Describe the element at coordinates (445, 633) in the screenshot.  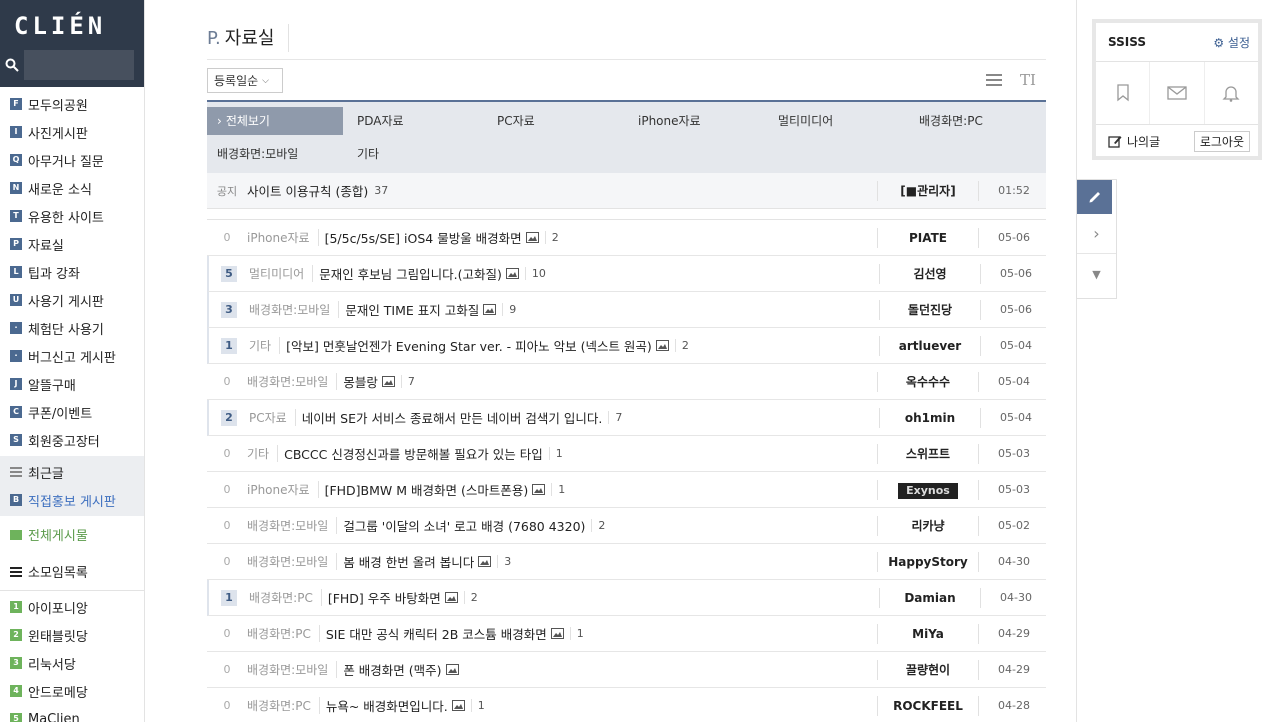
I see `post-subject: SIE 대만 공식 캐릭터 2B 코스튬 배경화면` at that location.